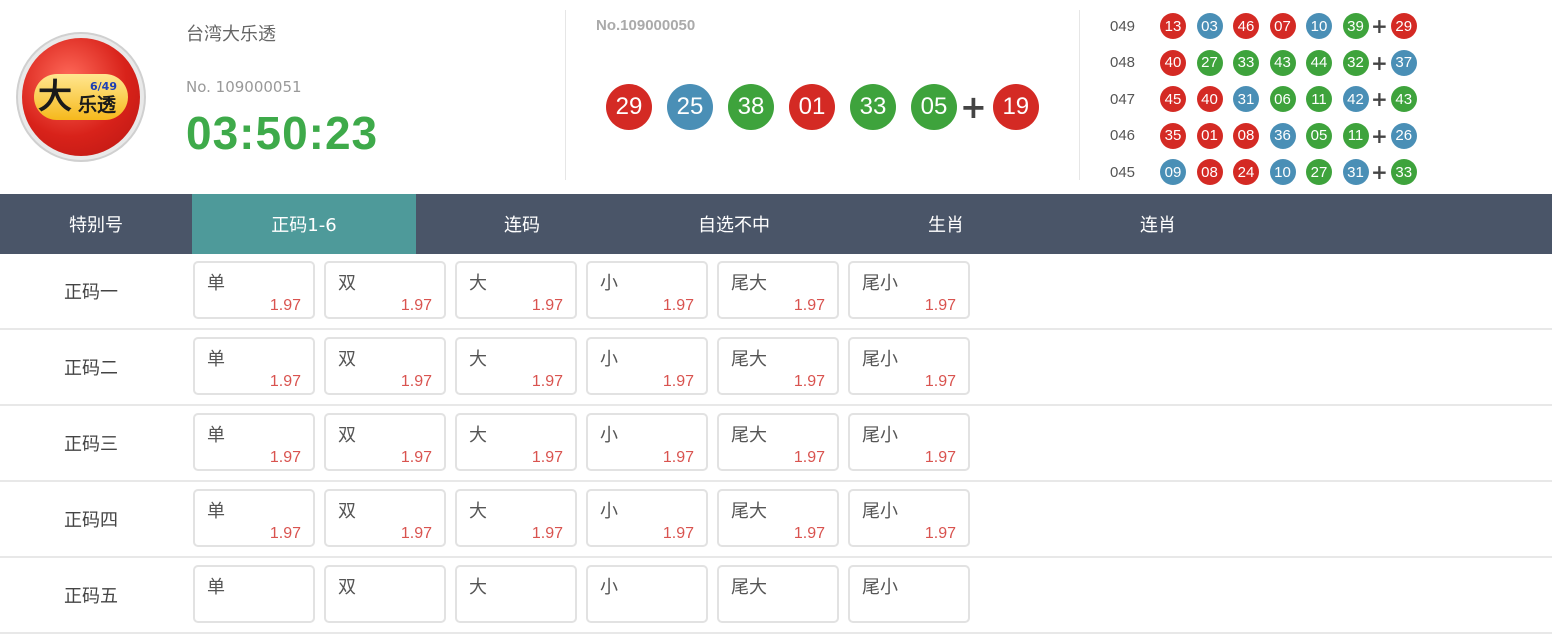 This screenshot has height=634, width=1552. What do you see at coordinates (522, 224) in the screenshot?
I see `tab-2: 连码` at bounding box center [522, 224].